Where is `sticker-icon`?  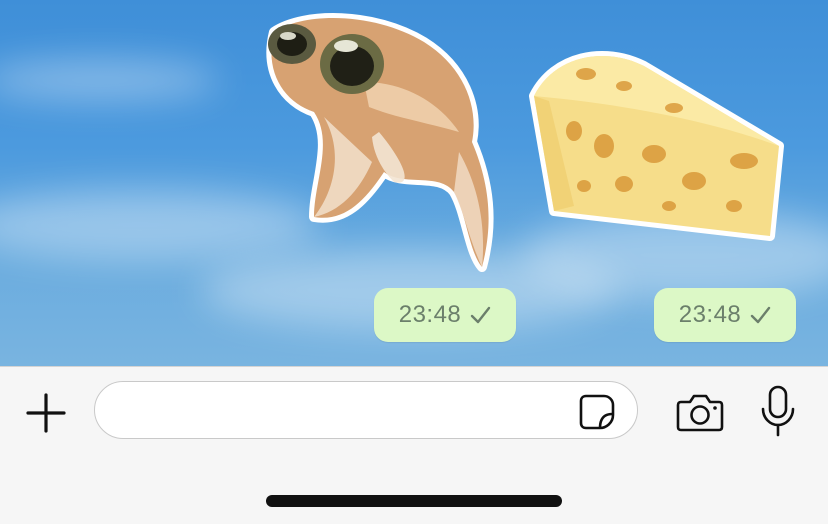
sticker-icon is located at coordinates (597, 412).